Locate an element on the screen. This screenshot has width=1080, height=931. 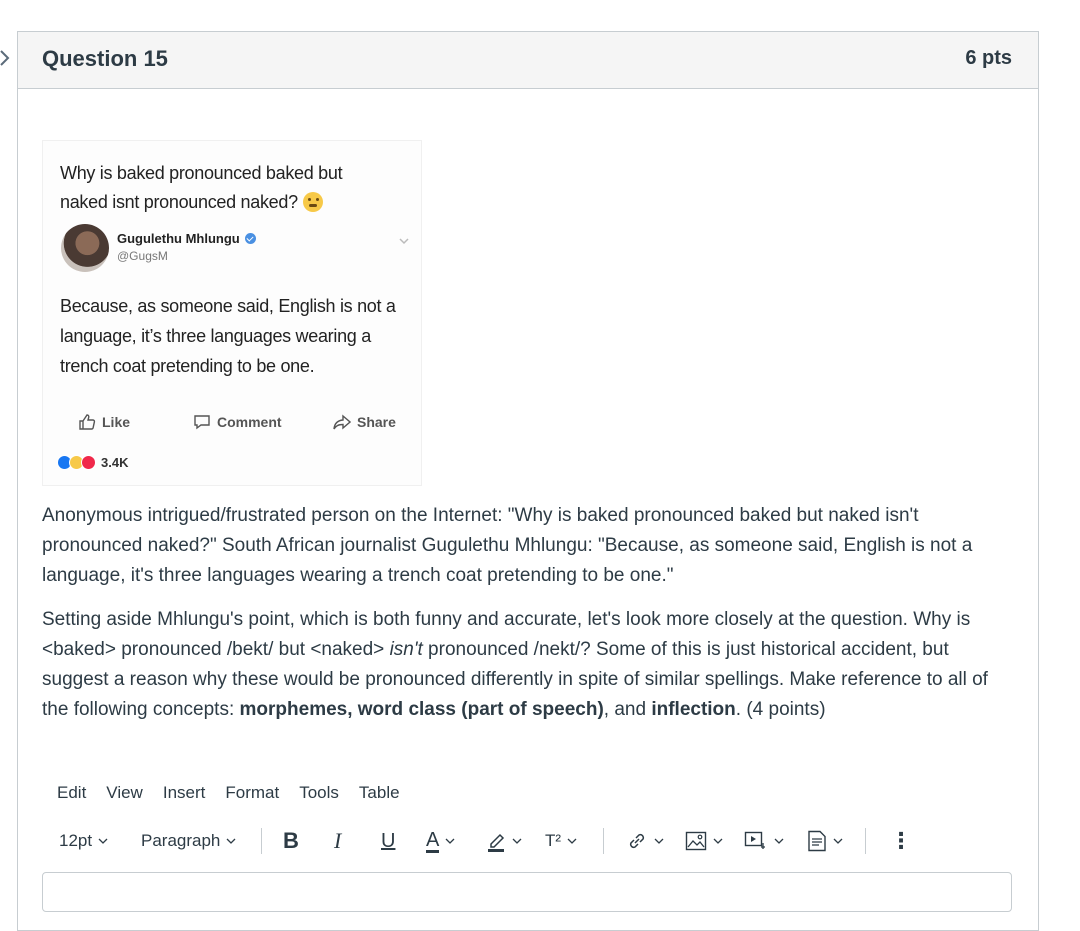
bold-button: B is located at coordinates (291, 841).